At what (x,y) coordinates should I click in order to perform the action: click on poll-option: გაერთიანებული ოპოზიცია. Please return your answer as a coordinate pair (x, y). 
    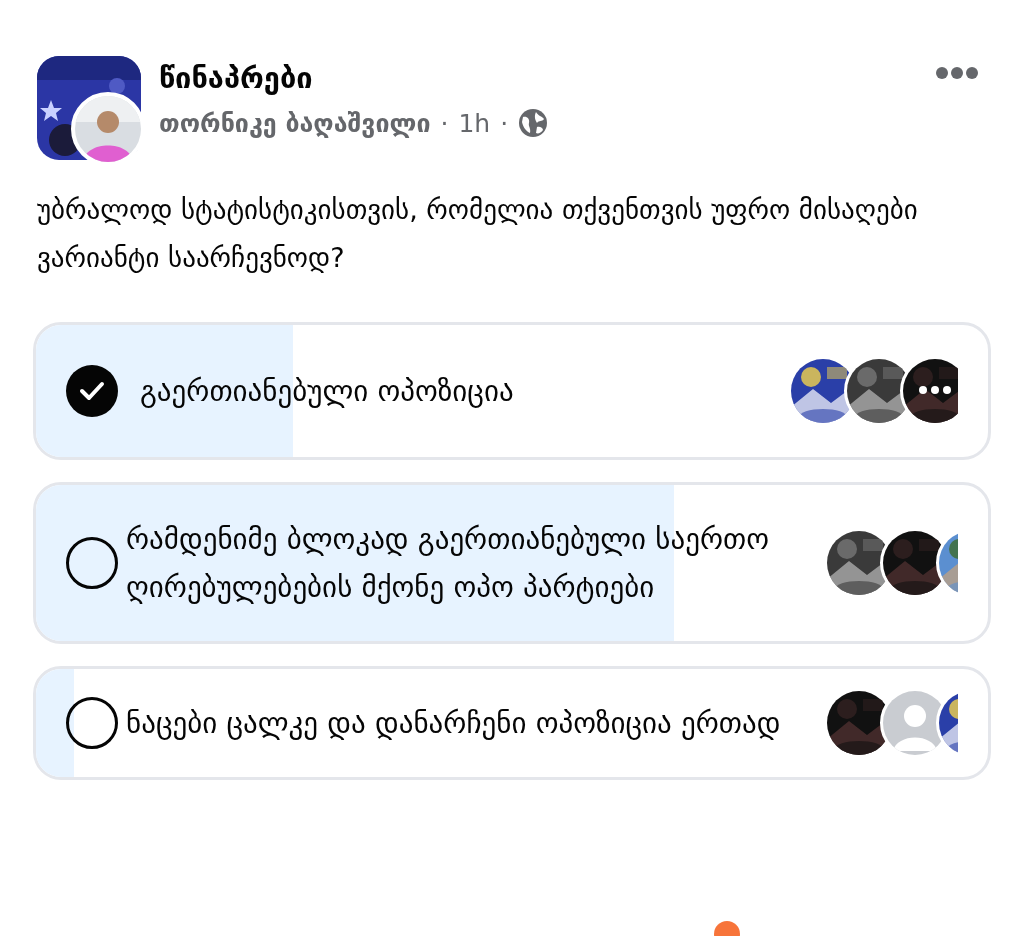
    Looking at the image, I should click on (512, 391).